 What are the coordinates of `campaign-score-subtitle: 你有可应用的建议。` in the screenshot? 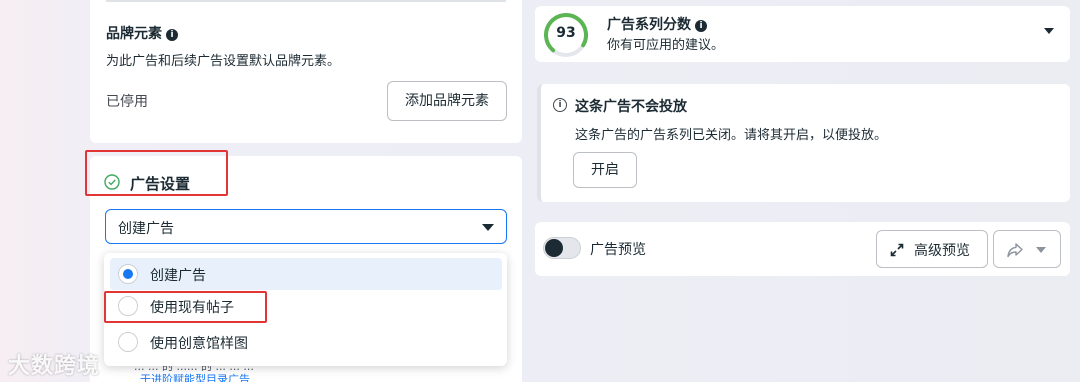 It's located at (666, 45).